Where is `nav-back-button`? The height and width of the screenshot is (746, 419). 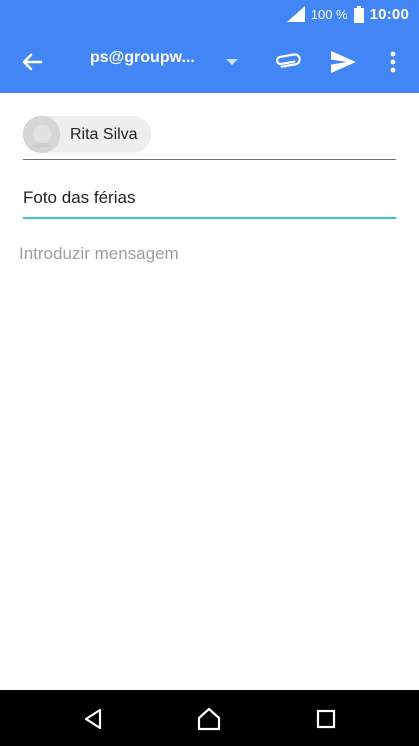 nav-back-button is located at coordinates (94, 719).